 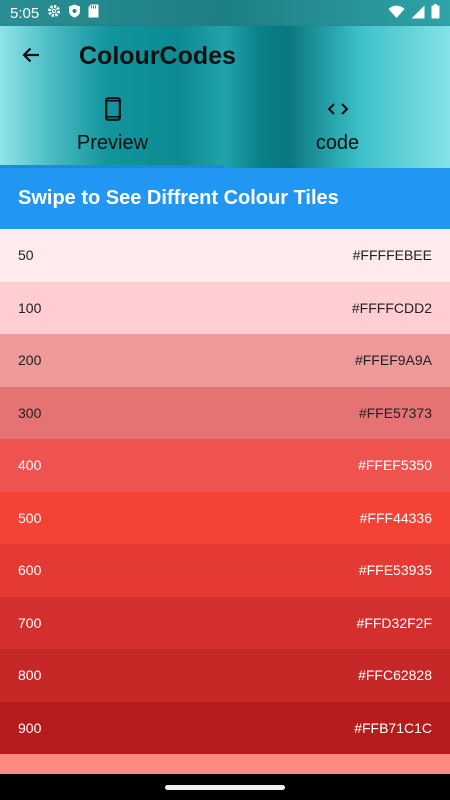 I want to click on swipe-hint-banner: Swipe to See Diffrent Colour Tiles, so click(x=225, y=198).